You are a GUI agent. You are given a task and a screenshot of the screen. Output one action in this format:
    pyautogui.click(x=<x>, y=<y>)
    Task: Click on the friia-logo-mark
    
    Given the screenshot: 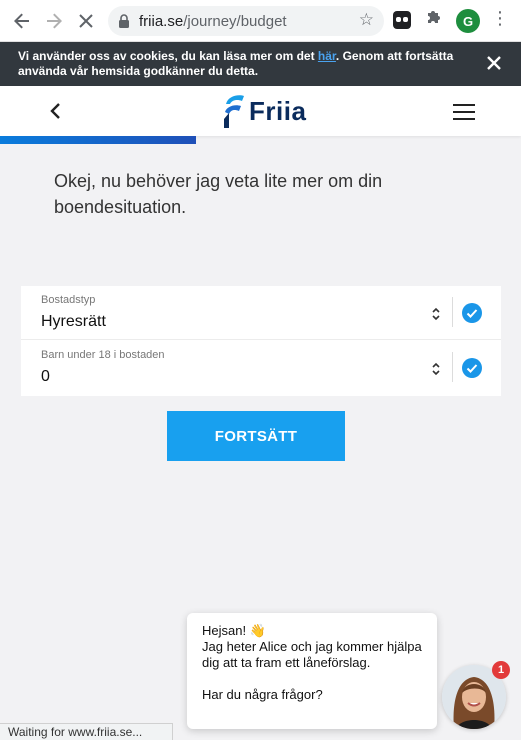 What is the action you would take?
    pyautogui.click(x=234, y=111)
    